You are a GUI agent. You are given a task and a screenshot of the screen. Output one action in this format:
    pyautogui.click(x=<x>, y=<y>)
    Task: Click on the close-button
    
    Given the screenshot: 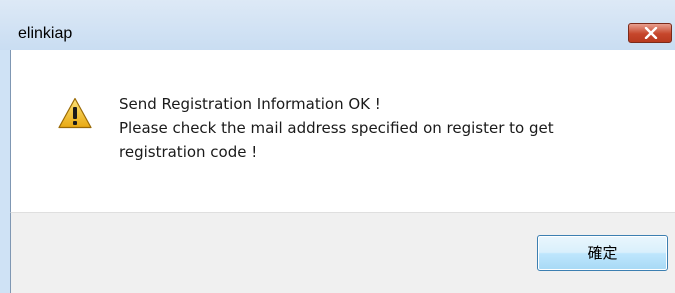 What is the action you would take?
    pyautogui.click(x=650, y=33)
    